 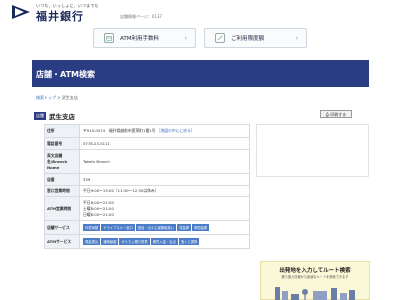 I want to click on window-hours-value: 平日9:00～15:00（11:30～12:30は休み）, so click(x=164, y=191).